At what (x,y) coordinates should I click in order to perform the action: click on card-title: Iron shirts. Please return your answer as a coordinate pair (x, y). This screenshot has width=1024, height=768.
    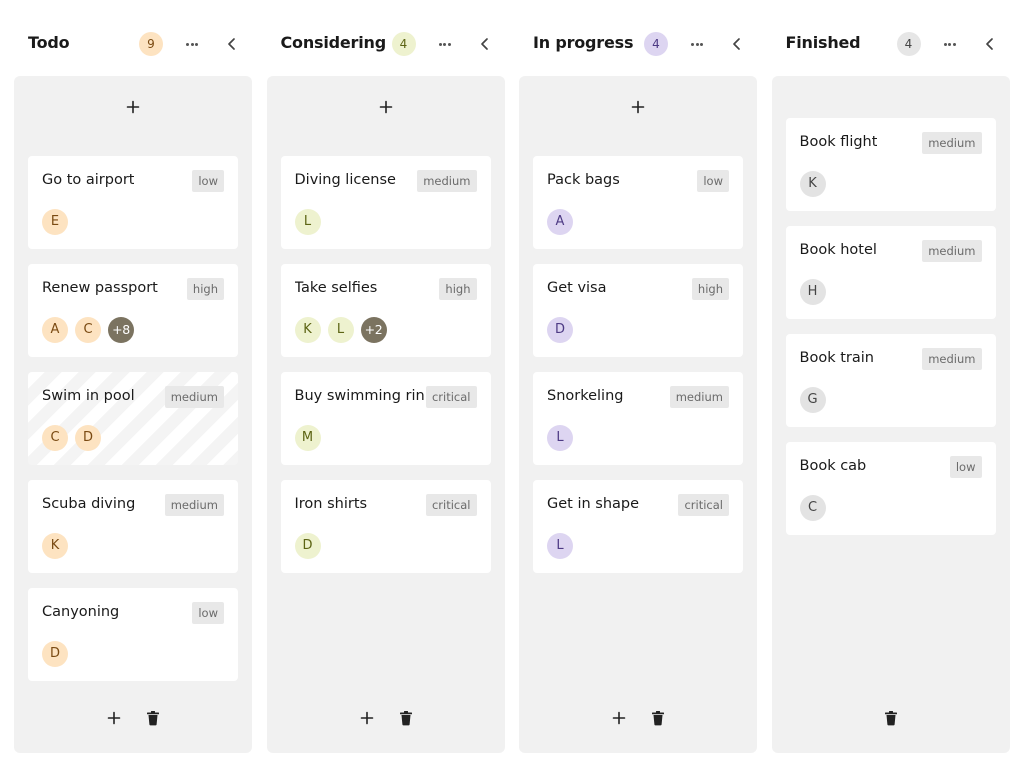
    Looking at the image, I should click on (331, 504).